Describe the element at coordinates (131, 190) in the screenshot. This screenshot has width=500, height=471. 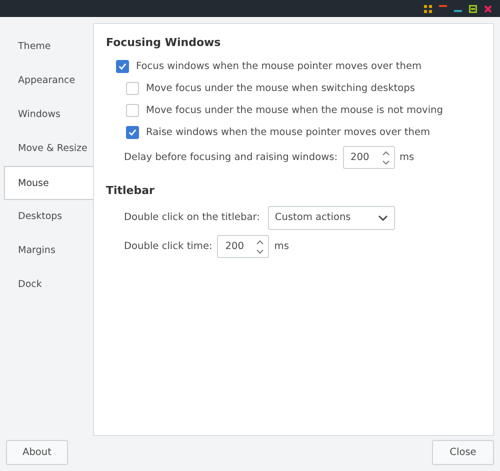
I see `section-heading: Titlebar` at that location.